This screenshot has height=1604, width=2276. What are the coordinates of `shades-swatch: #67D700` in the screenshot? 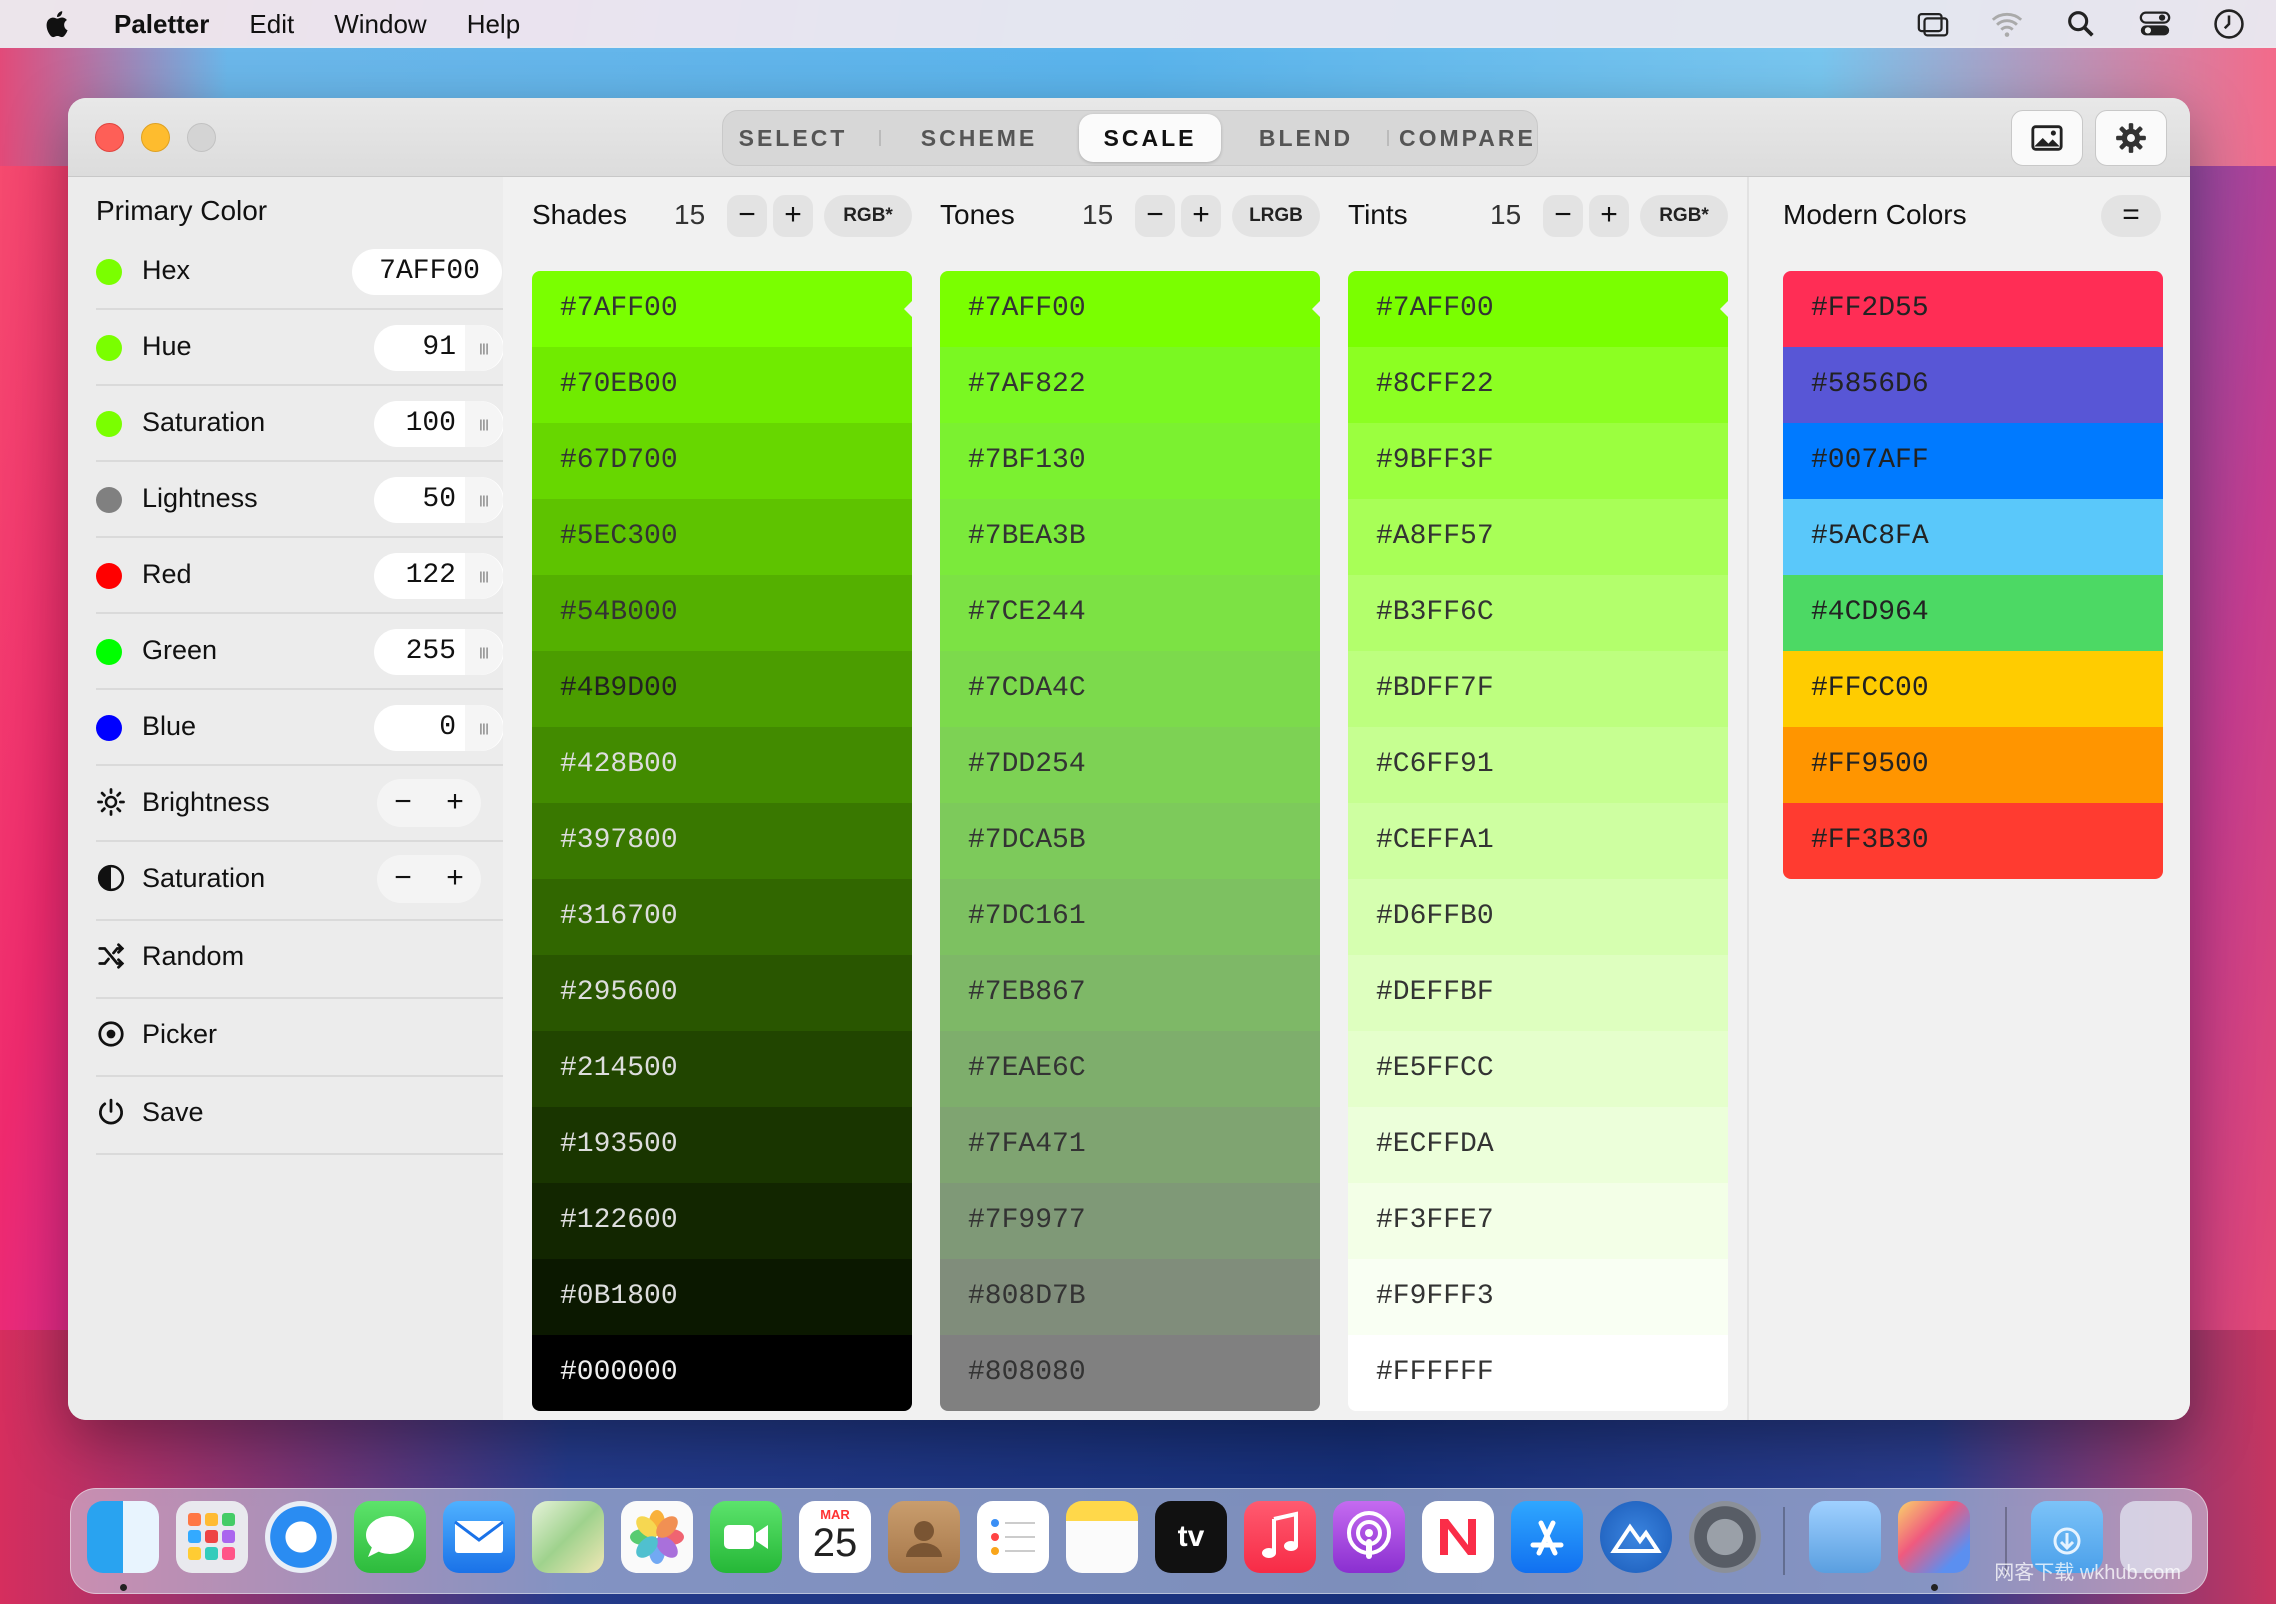 It's located at (722, 461).